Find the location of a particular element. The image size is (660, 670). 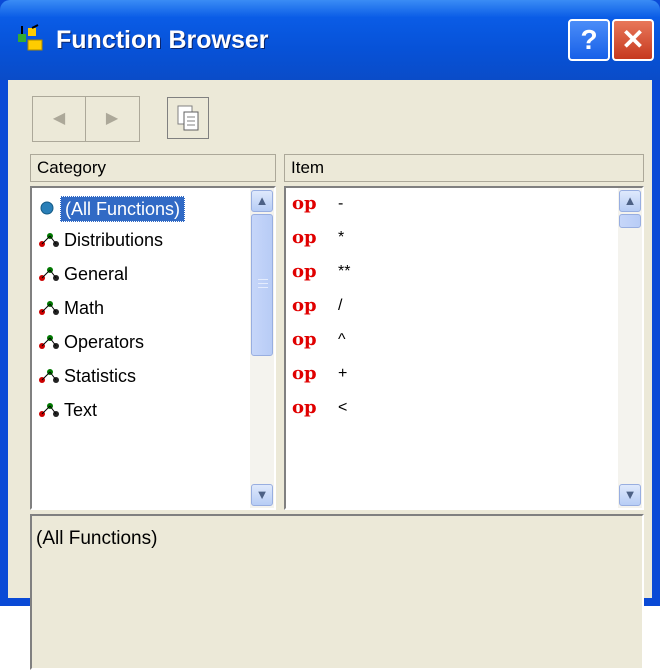

list-item-label: Statistics is located at coordinates (100, 376).